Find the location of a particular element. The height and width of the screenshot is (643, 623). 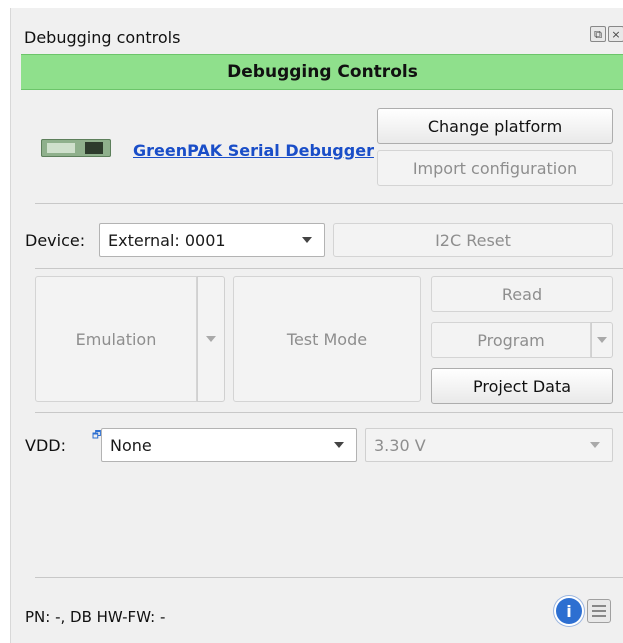

emulation-button: Emulation is located at coordinates (116, 339).